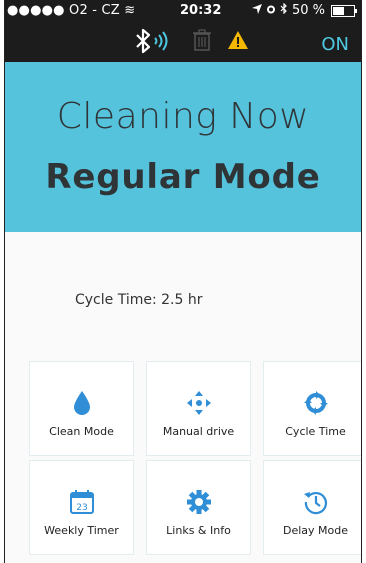 The width and height of the screenshot is (366, 563). What do you see at coordinates (308, 10) in the screenshot?
I see `battery-text: 50 %` at bounding box center [308, 10].